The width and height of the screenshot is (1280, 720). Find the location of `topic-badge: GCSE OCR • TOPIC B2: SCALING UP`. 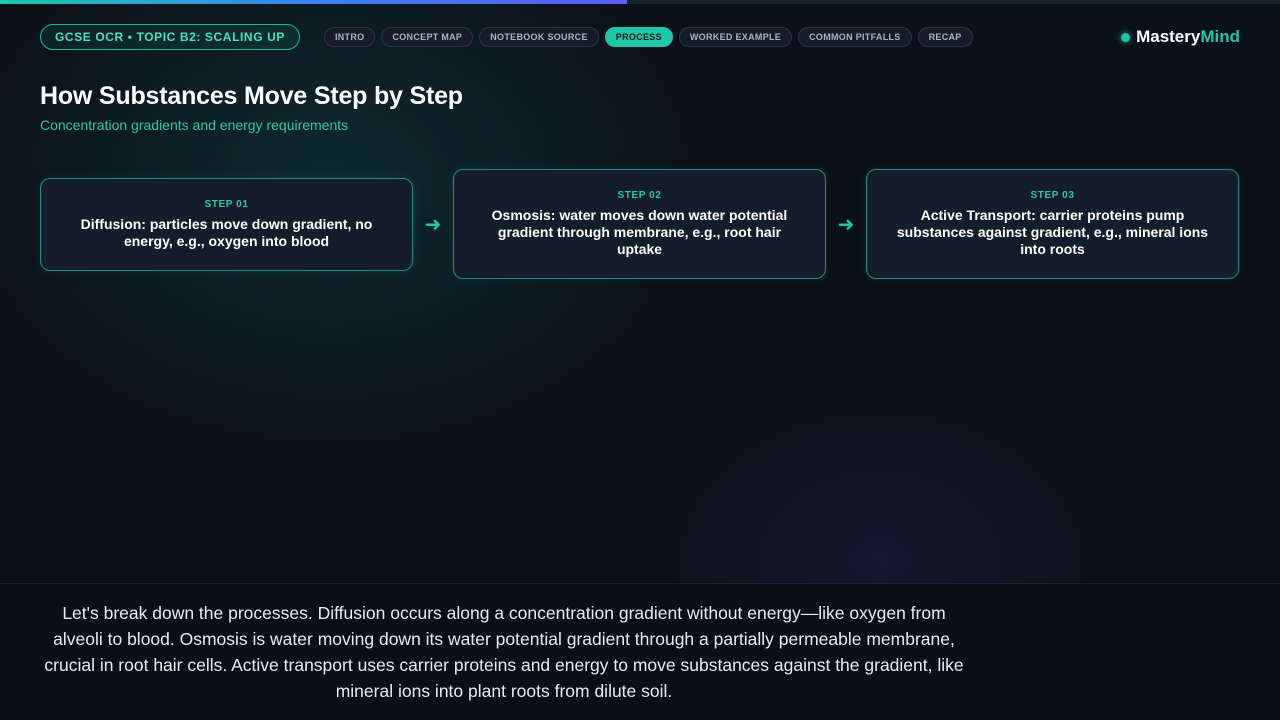

topic-badge: GCSE OCR • TOPIC B2: SCALING UP is located at coordinates (170, 37).